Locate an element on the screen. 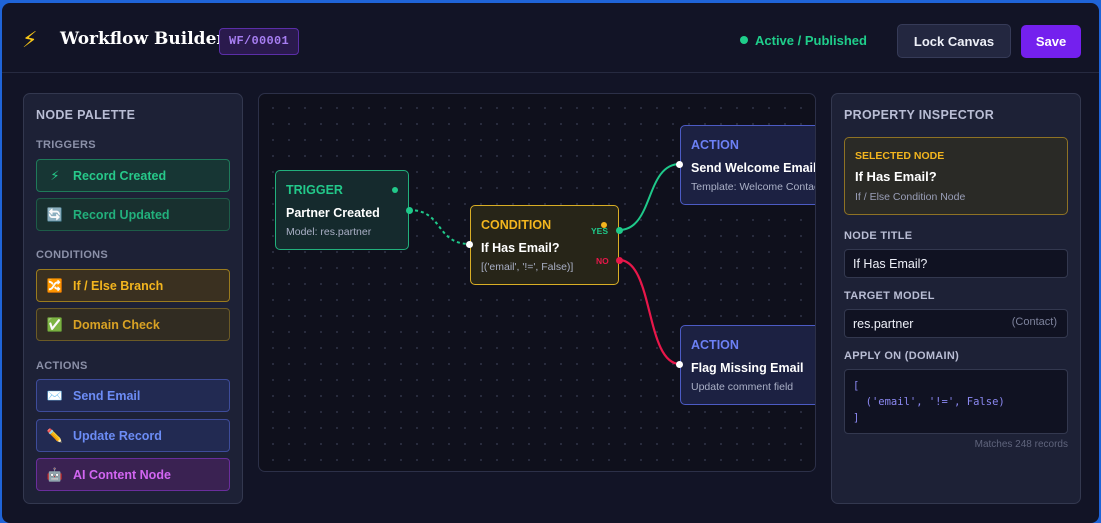 This screenshot has height=523, width=1101. wire-no-to-action is located at coordinates (649, 312).